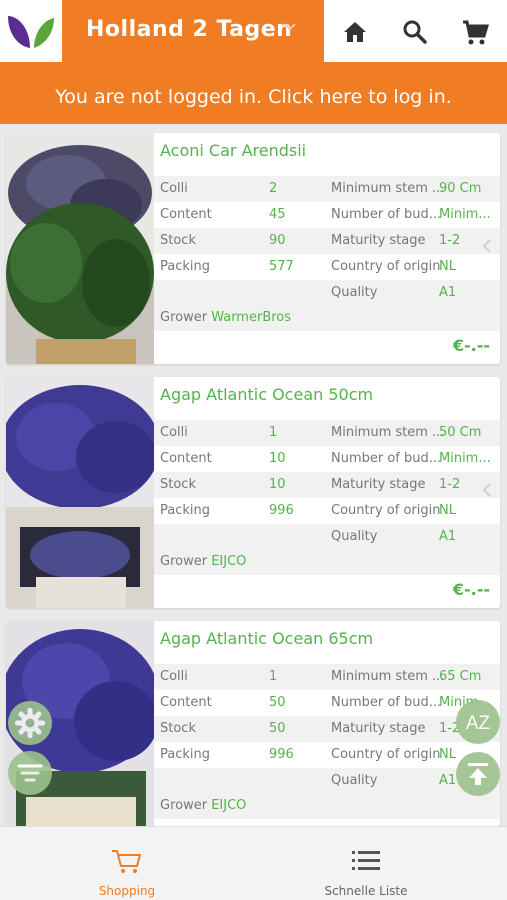 This screenshot has height=900, width=507. I want to click on scroll-top-button, so click(478, 774).